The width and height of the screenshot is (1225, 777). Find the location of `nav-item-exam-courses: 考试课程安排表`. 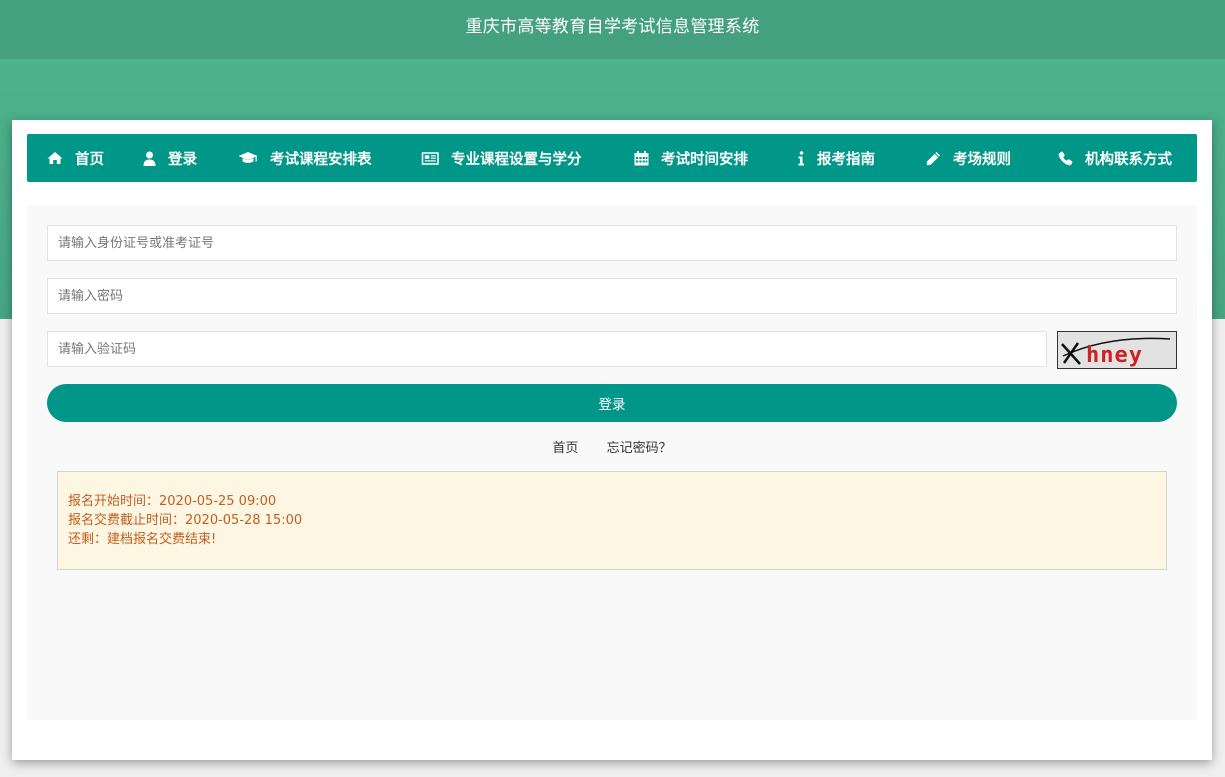

nav-item-exam-courses: 考试课程安排表 is located at coordinates (305, 158).